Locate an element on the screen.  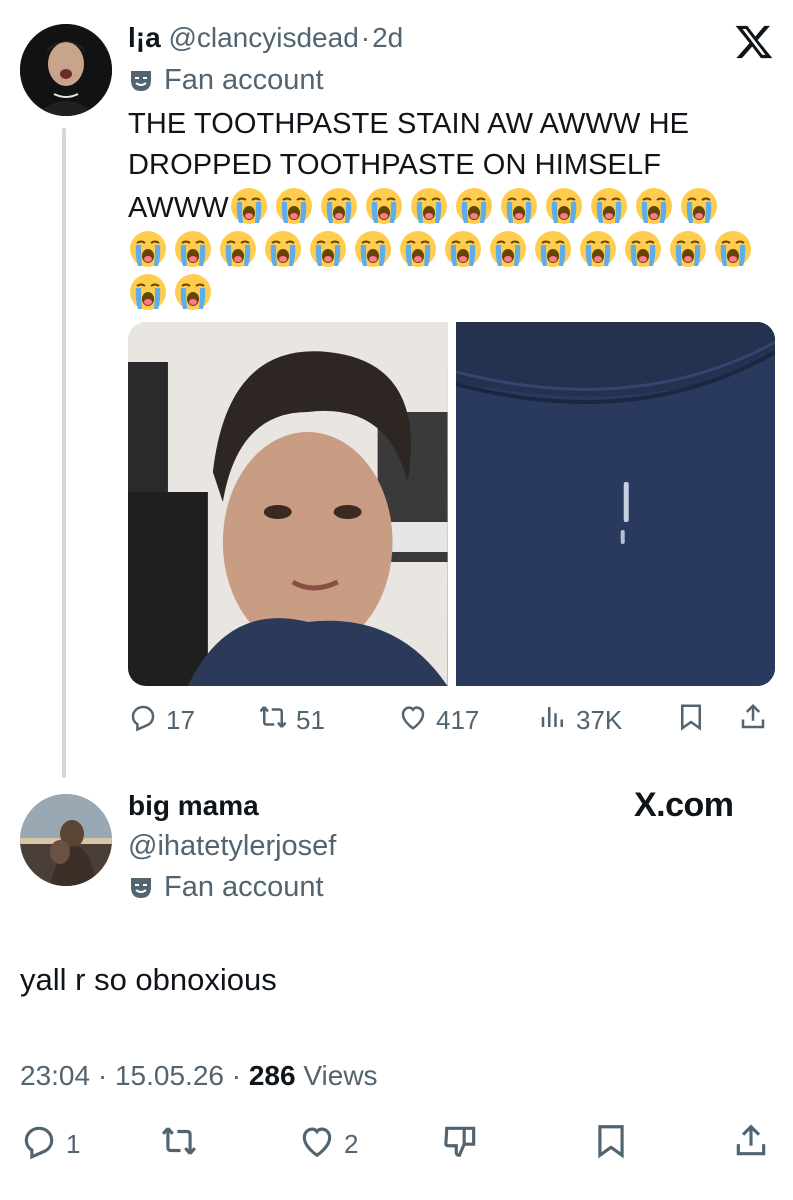
x-logo-icon is located at coordinates (754, 42).